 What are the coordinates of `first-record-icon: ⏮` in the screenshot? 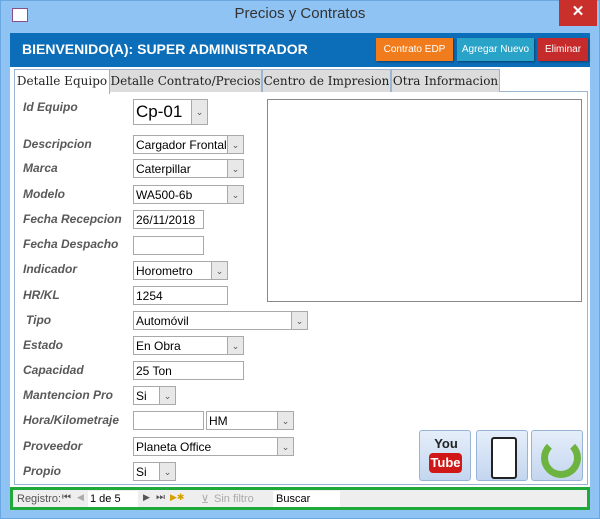 It's located at (66, 497).